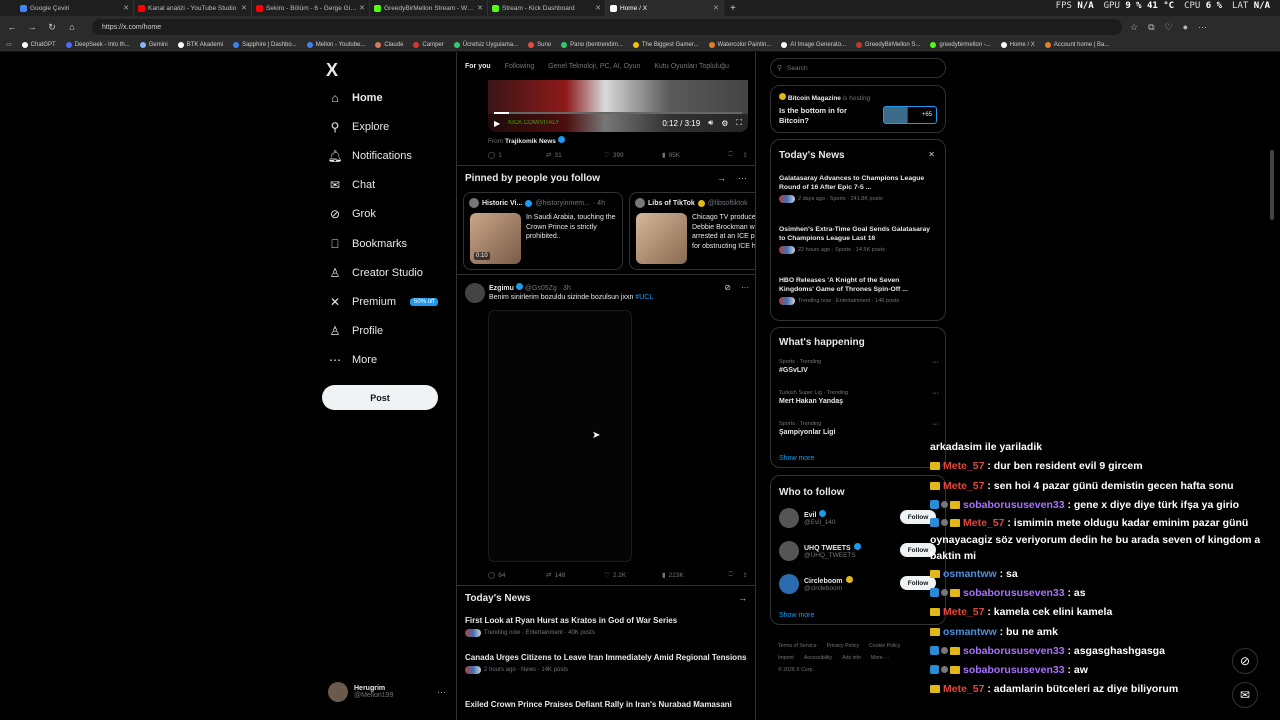 The image size is (1280, 720). What do you see at coordinates (387, 692) in the screenshot?
I see `account-switcher: Herugrim @Mellon199 ···` at bounding box center [387, 692].